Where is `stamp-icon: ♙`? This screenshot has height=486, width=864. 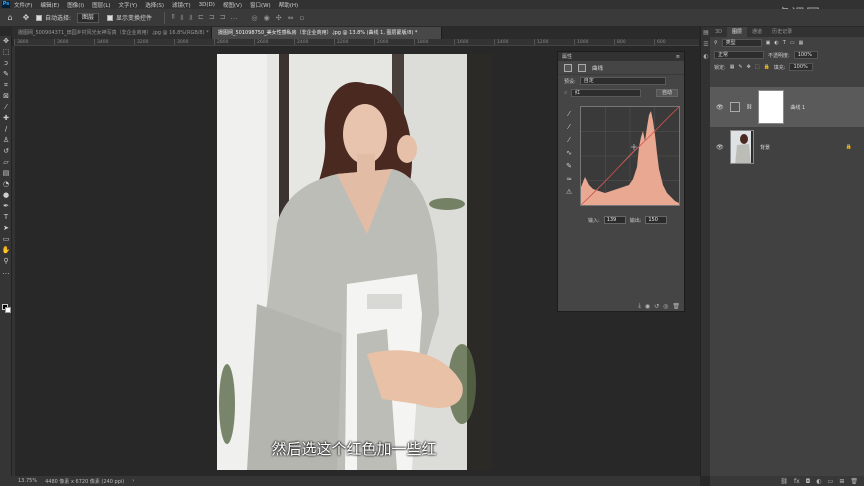 stamp-icon: ♙ is located at coordinates (6, 140).